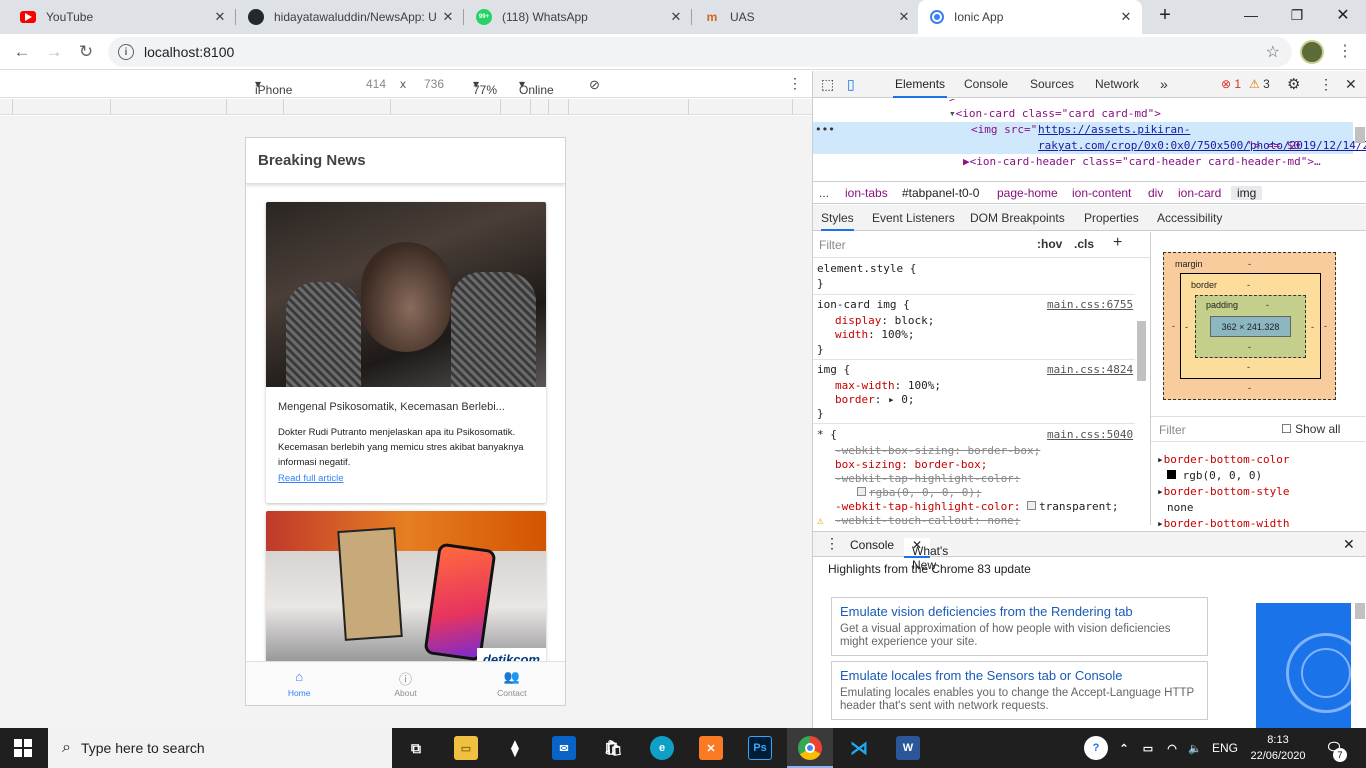 The height and width of the screenshot is (768, 1366). What do you see at coordinates (837, 221) in the screenshot?
I see `subtab-styles: Styles` at bounding box center [837, 221].